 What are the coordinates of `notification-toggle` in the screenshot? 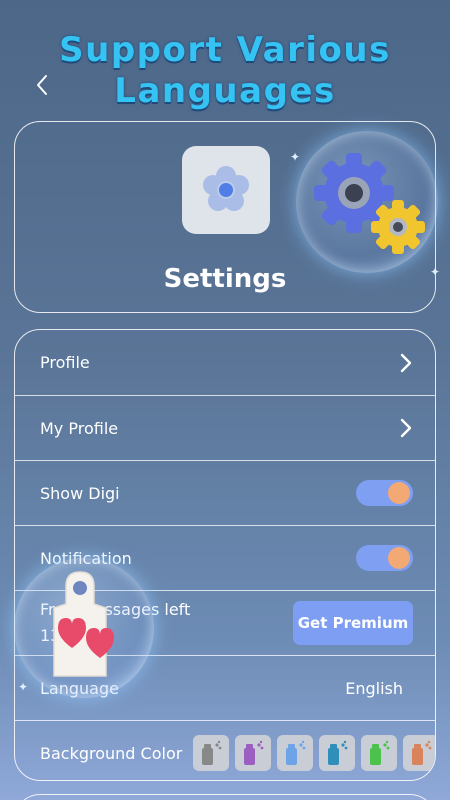 It's located at (384, 558).